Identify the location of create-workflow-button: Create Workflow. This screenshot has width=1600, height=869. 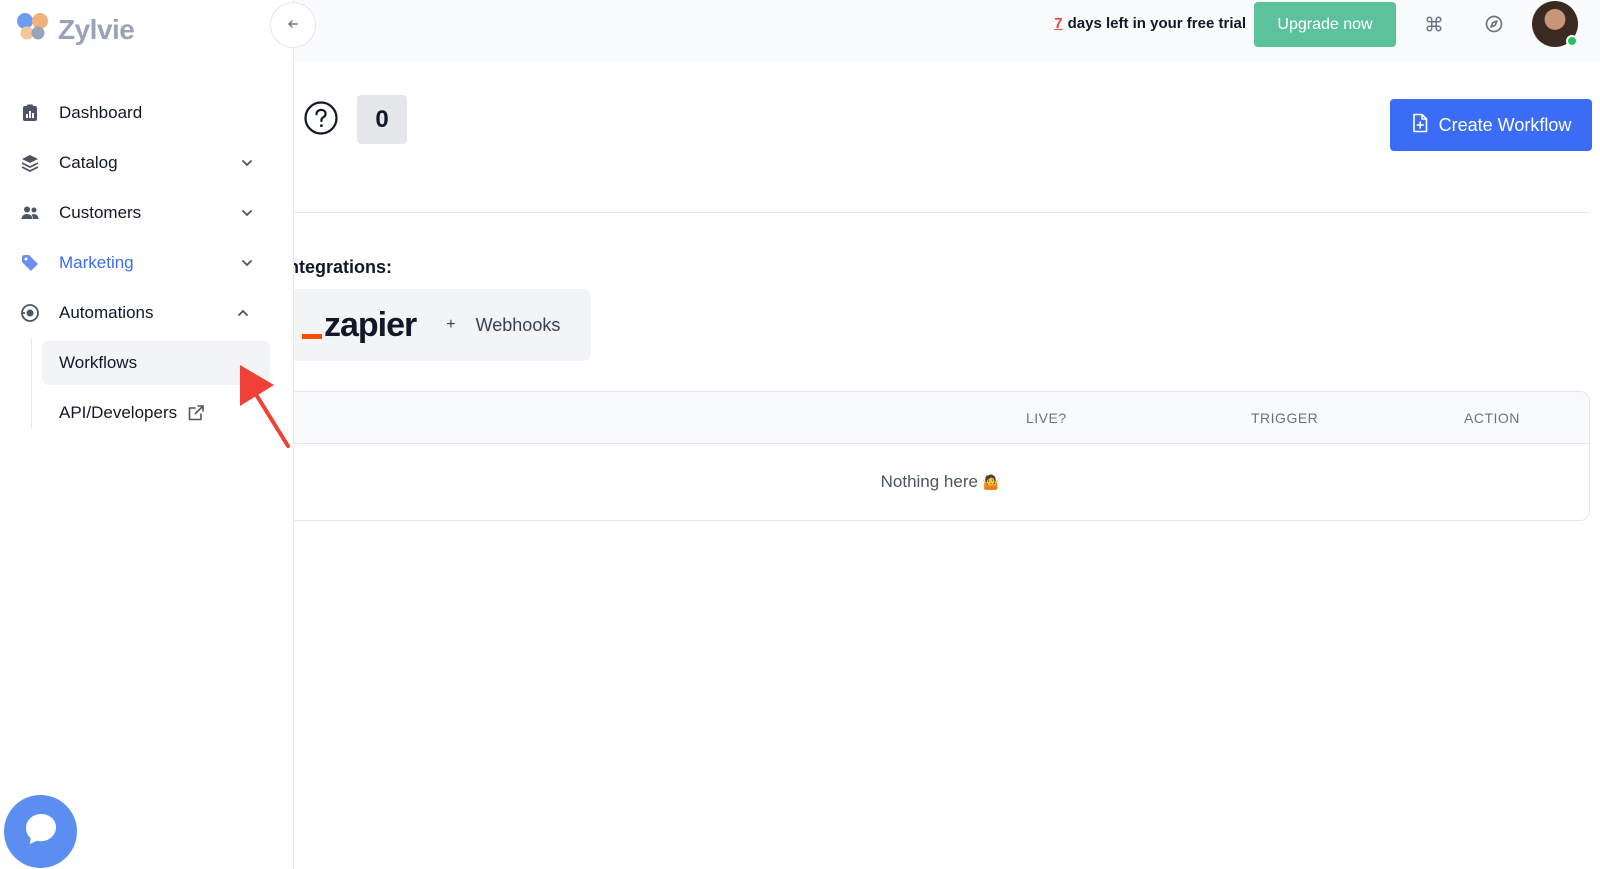
(1491, 125).